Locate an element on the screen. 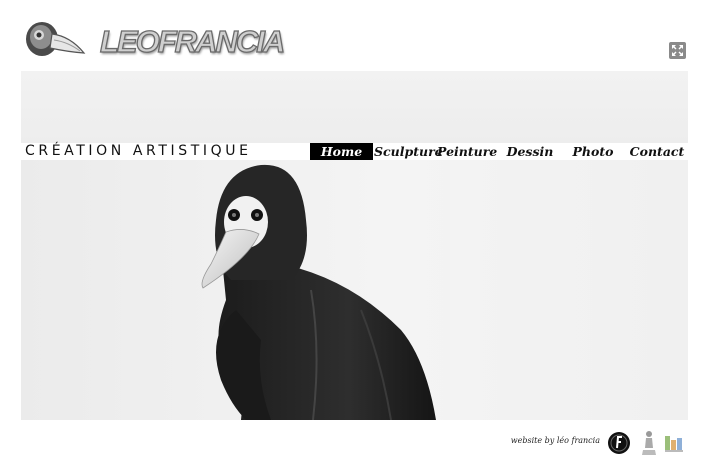 The width and height of the screenshot is (709, 470). website-credit: website by léo francia is located at coordinates (555, 440).